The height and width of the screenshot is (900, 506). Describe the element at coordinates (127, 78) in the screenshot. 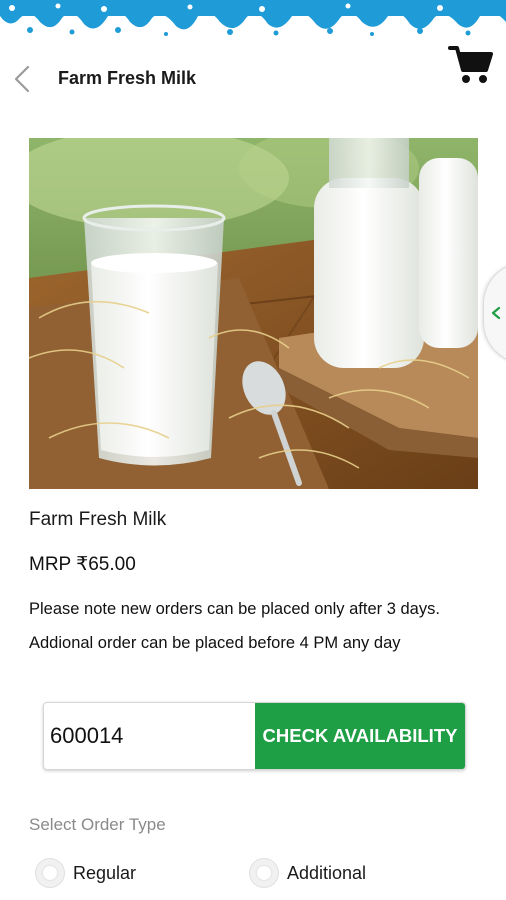

I see `page-title: Farm Fresh Milk` at that location.